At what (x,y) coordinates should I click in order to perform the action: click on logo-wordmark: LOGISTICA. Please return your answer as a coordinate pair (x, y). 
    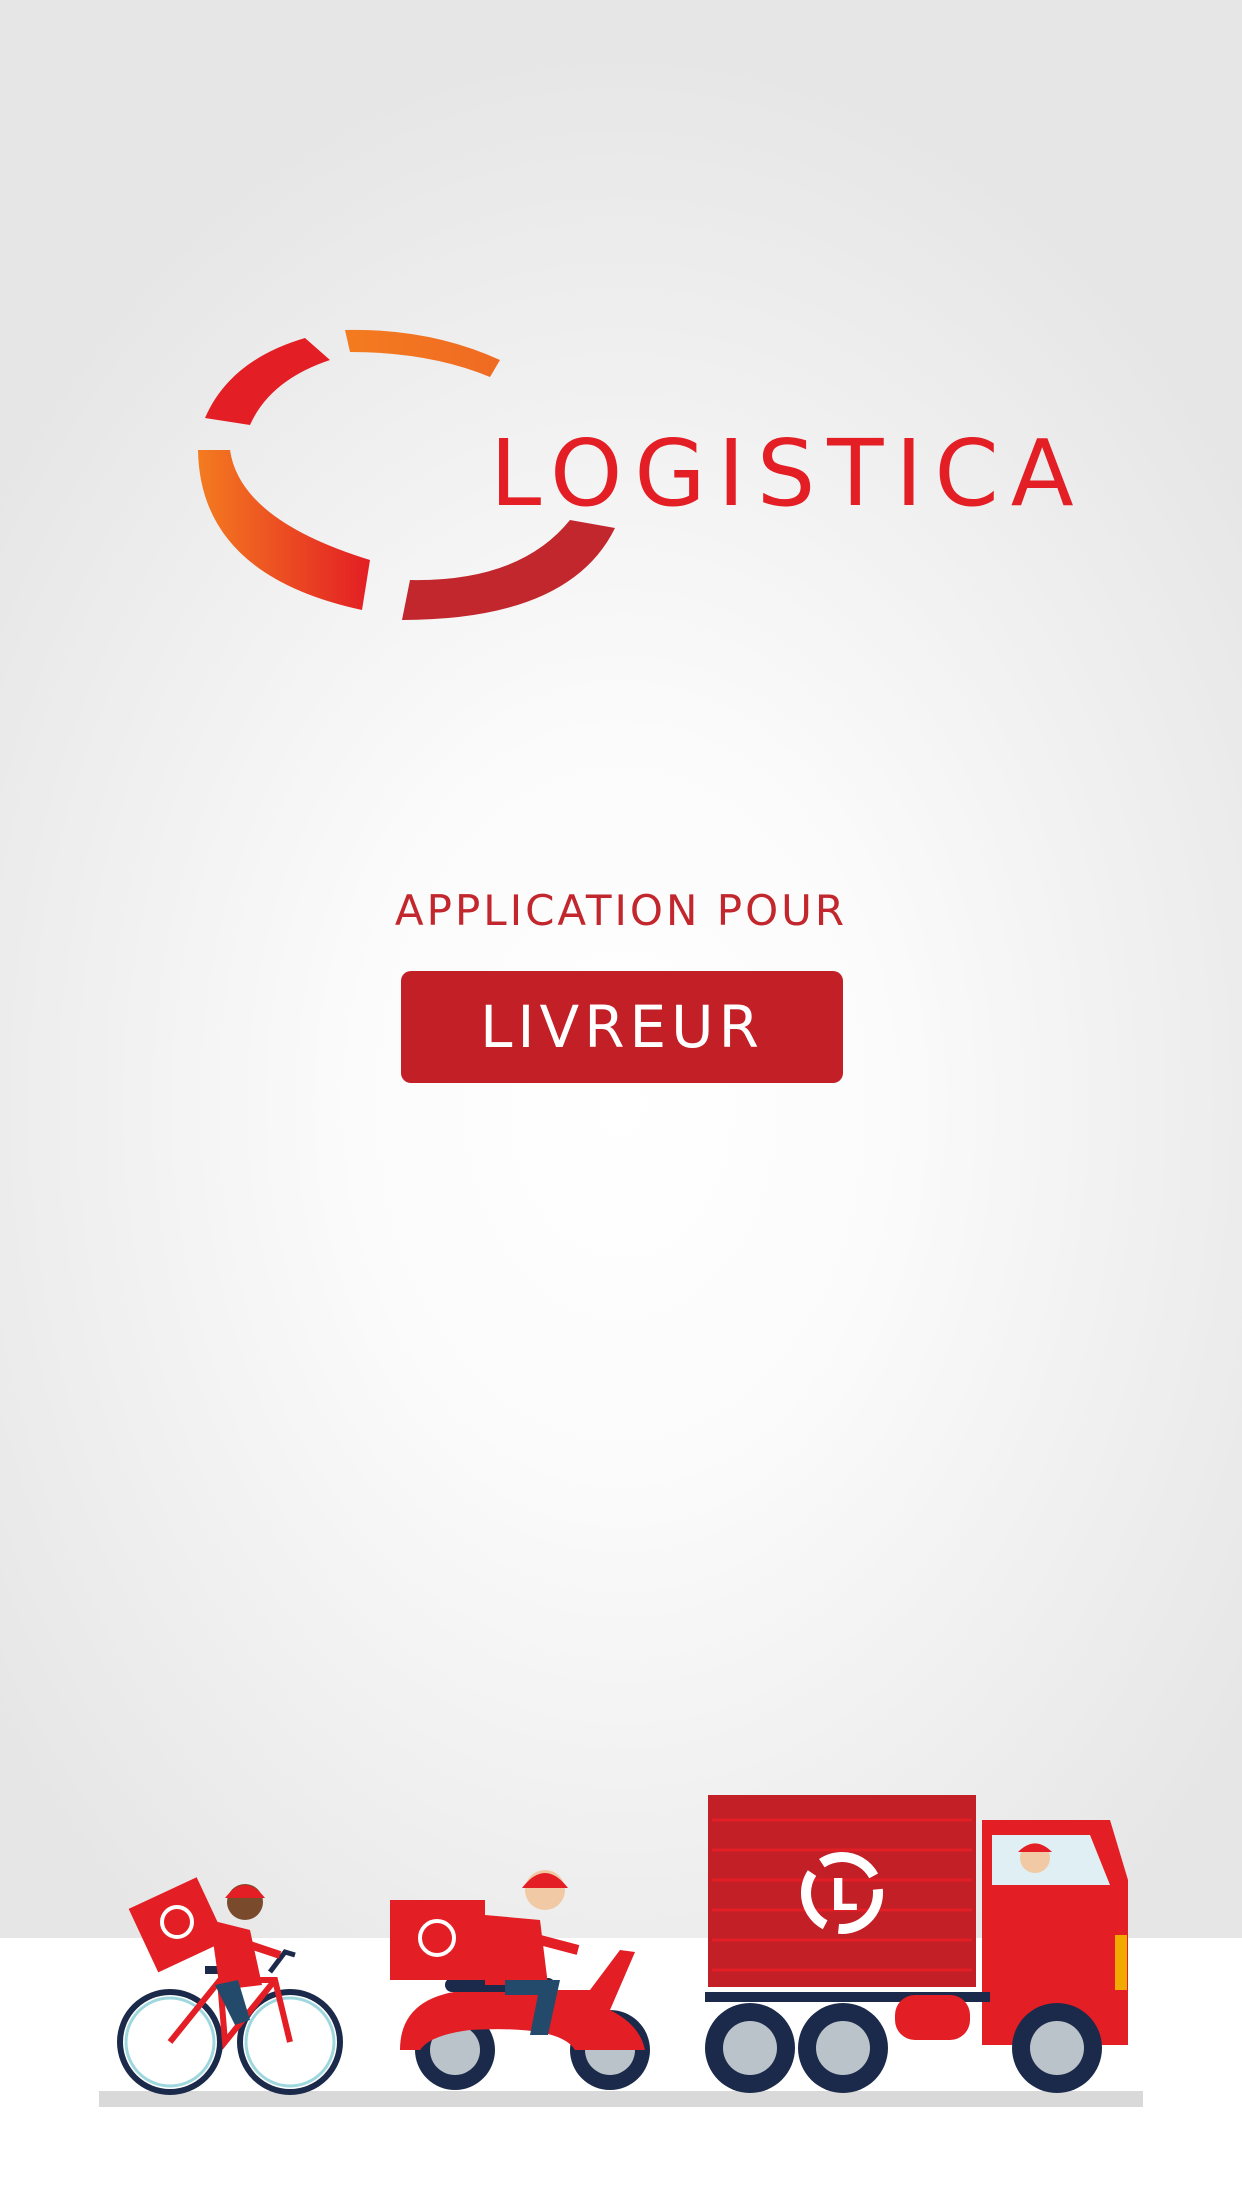
    Looking at the image, I should click on (788, 473).